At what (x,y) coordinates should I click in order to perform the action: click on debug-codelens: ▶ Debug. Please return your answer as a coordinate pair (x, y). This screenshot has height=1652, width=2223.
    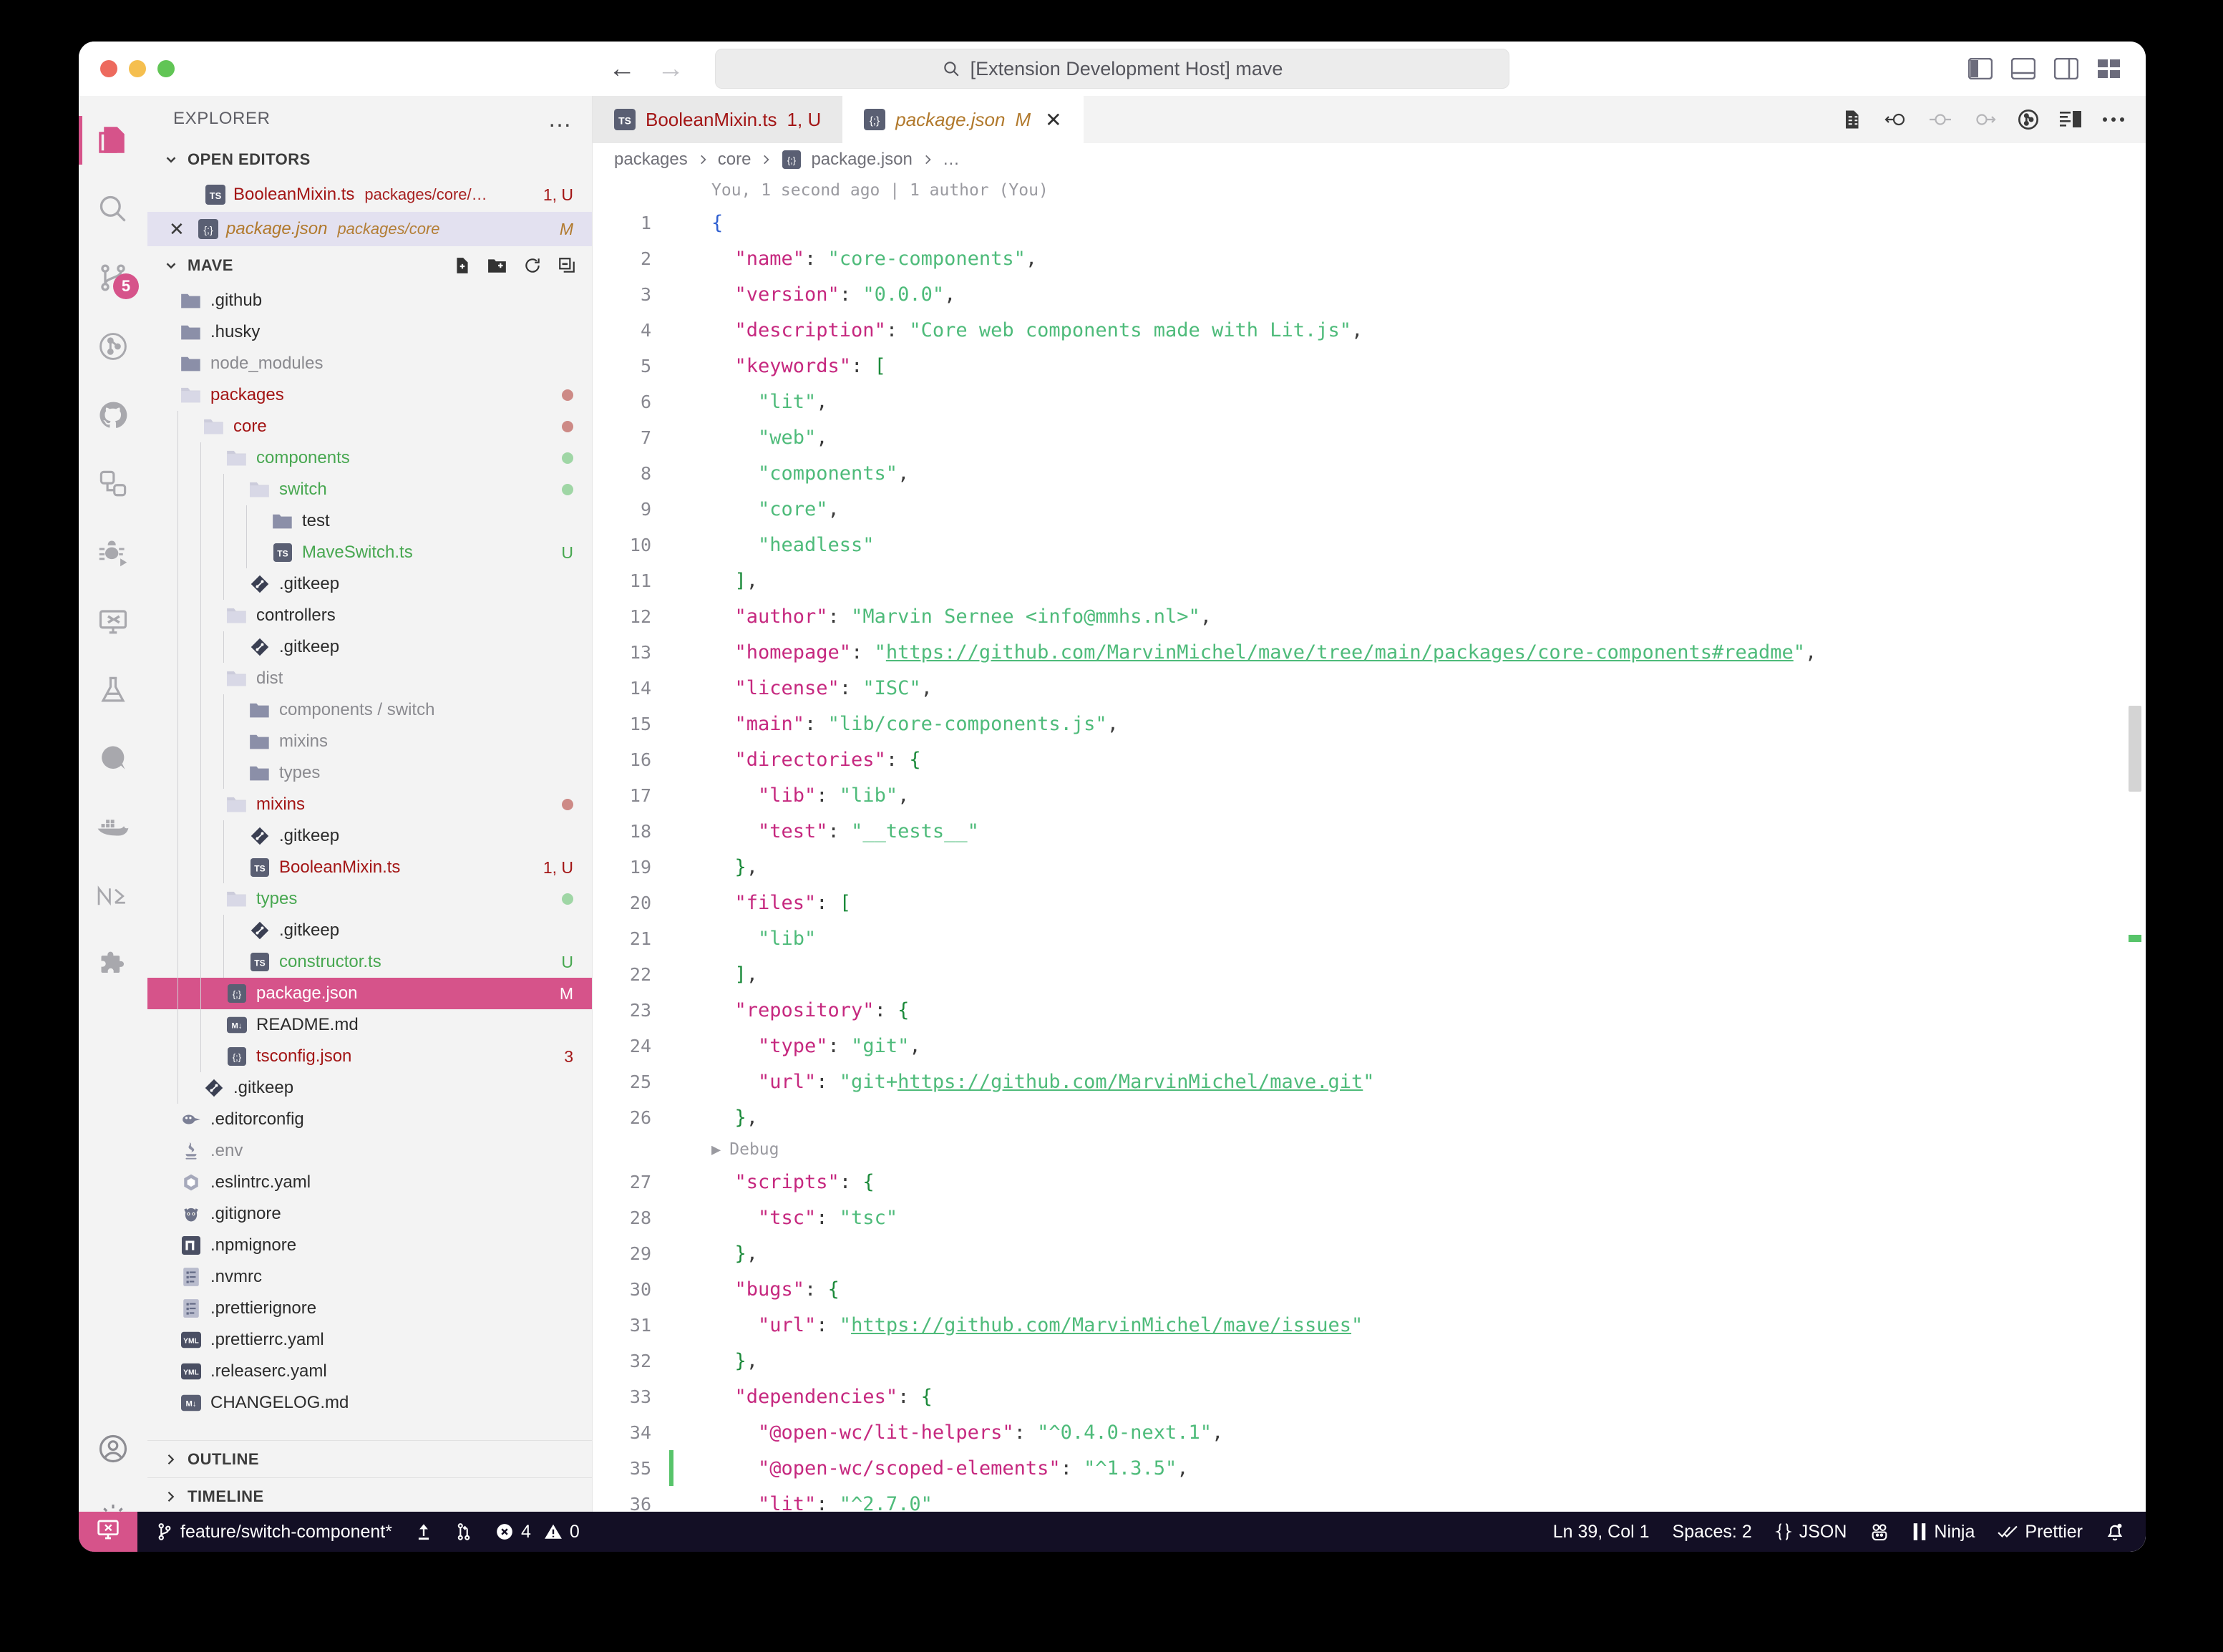
    Looking at the image, I should click on (1369, 1149).